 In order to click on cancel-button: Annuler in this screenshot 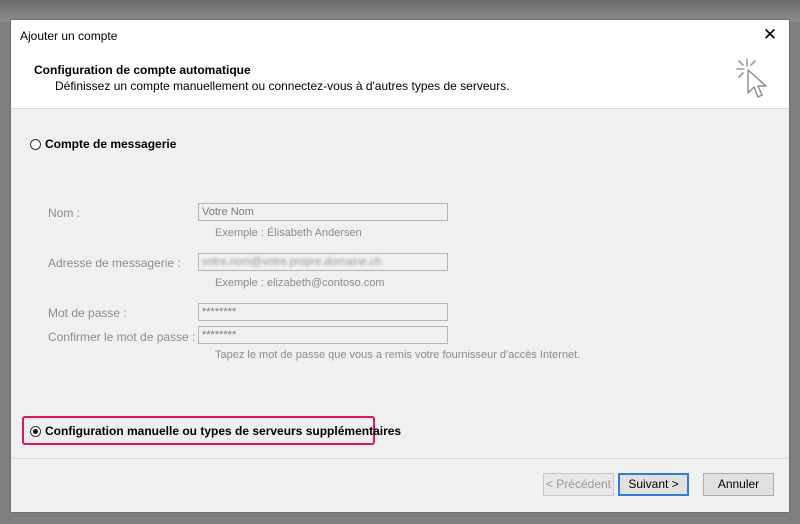, I will do `click(738, 484)`.